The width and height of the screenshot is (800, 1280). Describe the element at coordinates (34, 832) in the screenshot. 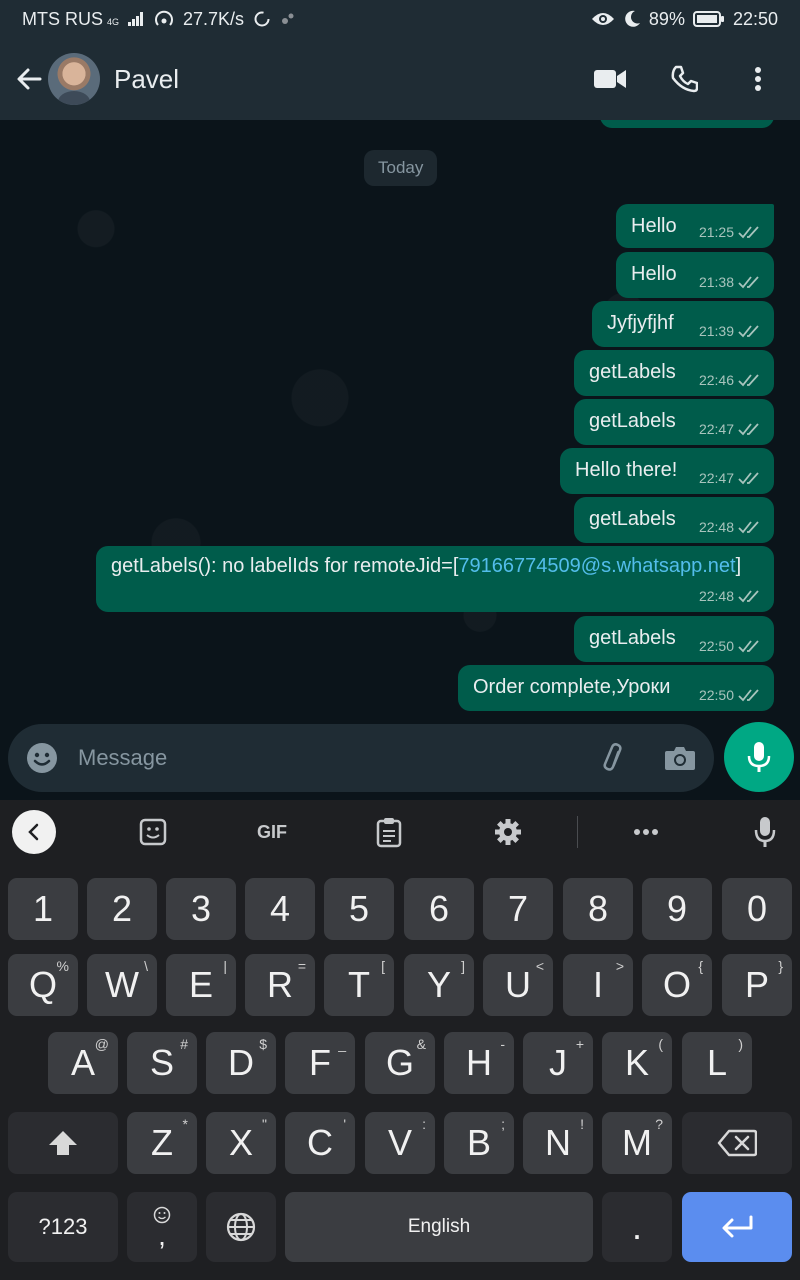

I see `collapse-toolbar-button` at that location.